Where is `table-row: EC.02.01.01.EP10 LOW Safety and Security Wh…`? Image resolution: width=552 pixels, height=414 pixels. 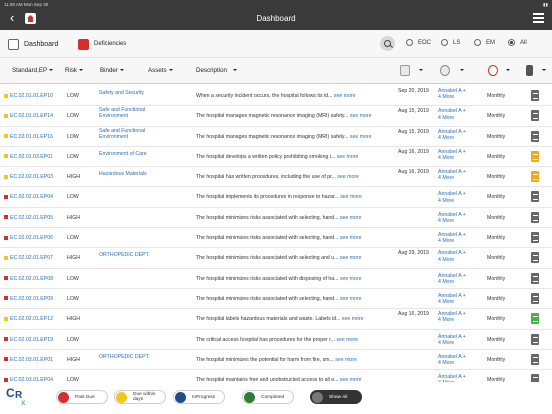 table-row: EC.02.01.01.EP10 LOW Safety and Security Wh… is located at coordinates (276, 96).